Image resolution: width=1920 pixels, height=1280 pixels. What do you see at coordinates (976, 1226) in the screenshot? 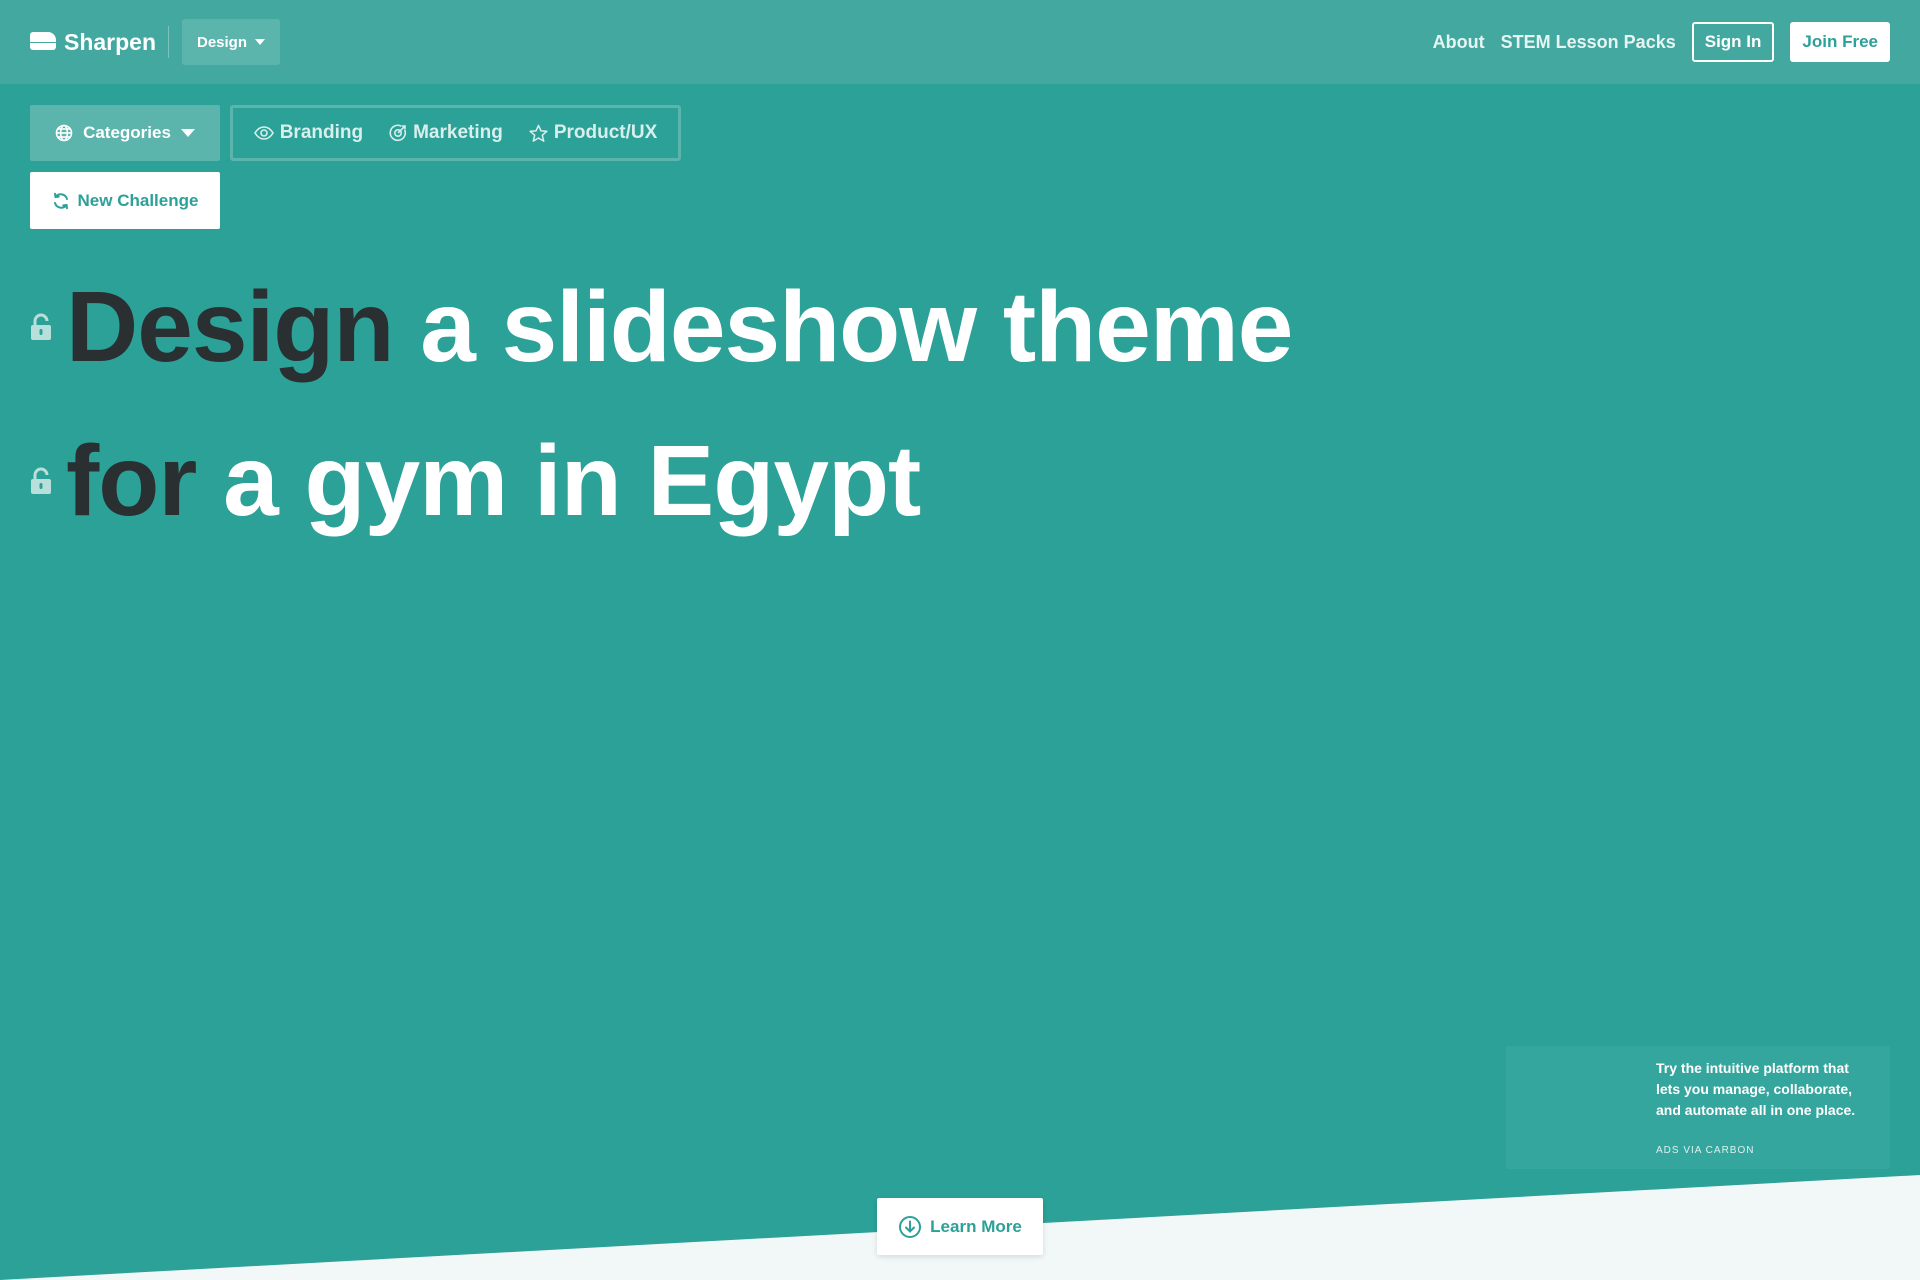
I see `learn-more-label: Learn More` at bounding box center [976, 1226].